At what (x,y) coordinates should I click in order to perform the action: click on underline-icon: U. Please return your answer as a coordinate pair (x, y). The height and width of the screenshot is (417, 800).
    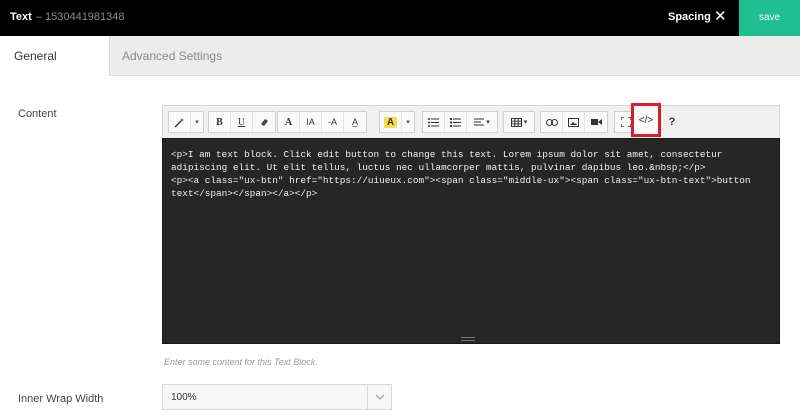
    Looking at the image, I should click on (242, 122).